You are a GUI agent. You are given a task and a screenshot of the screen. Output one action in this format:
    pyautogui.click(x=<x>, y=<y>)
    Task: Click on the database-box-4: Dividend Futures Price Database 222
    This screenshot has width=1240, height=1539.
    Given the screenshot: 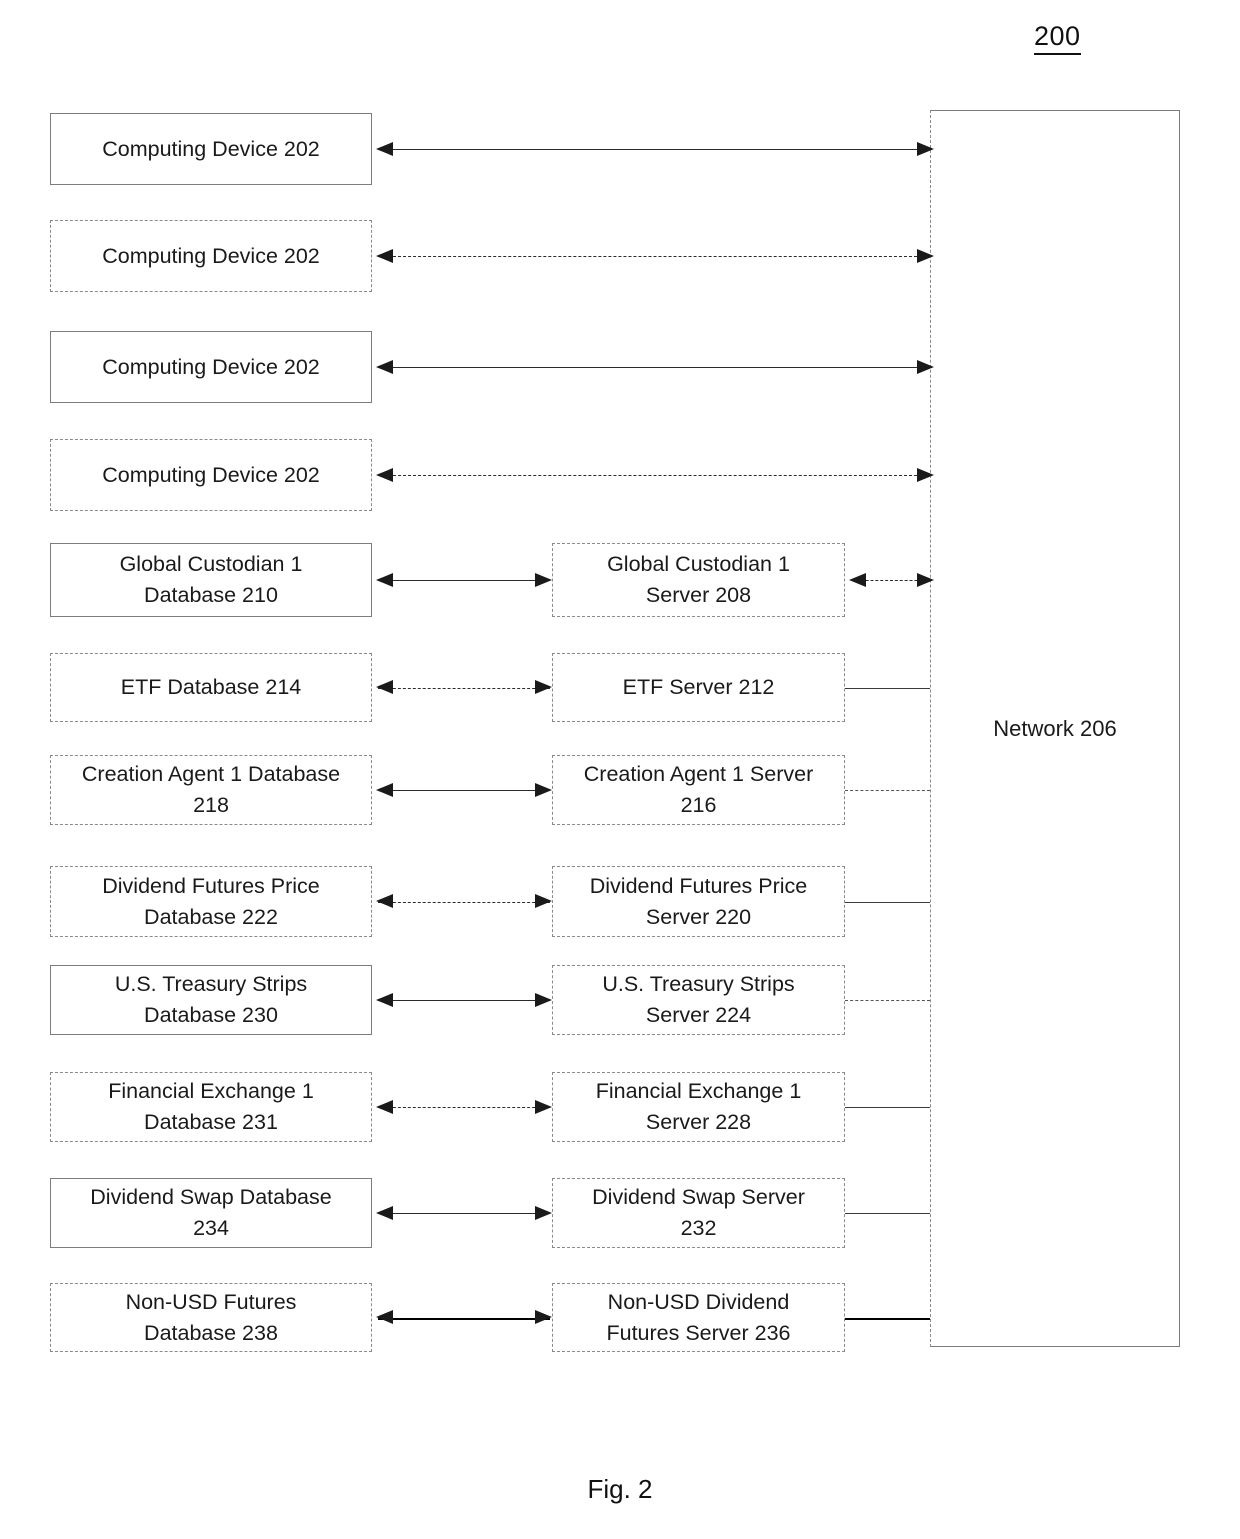 What is the action you would take?
    pyautogui.click(x=211, y=901)
    